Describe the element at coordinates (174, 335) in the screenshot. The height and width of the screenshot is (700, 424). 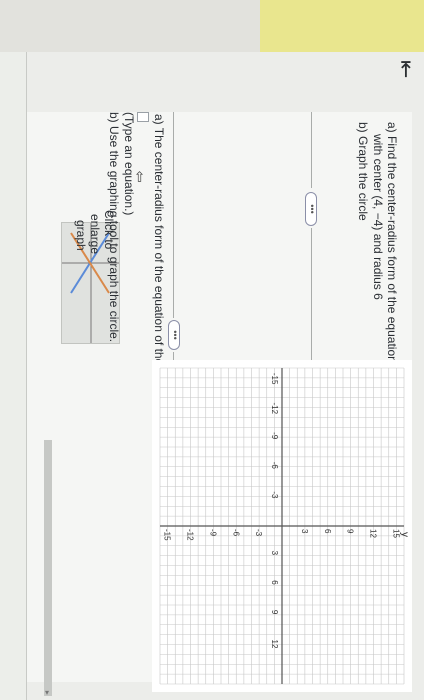
I see `more-button-2: •••` at that location.